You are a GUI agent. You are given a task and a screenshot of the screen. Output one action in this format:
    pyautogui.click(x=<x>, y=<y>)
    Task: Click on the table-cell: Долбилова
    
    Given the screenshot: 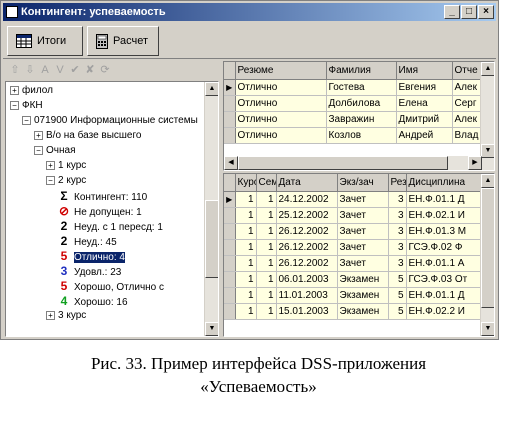 What is the action you would take?
    pyautogui.click(x=361, y=103)
    